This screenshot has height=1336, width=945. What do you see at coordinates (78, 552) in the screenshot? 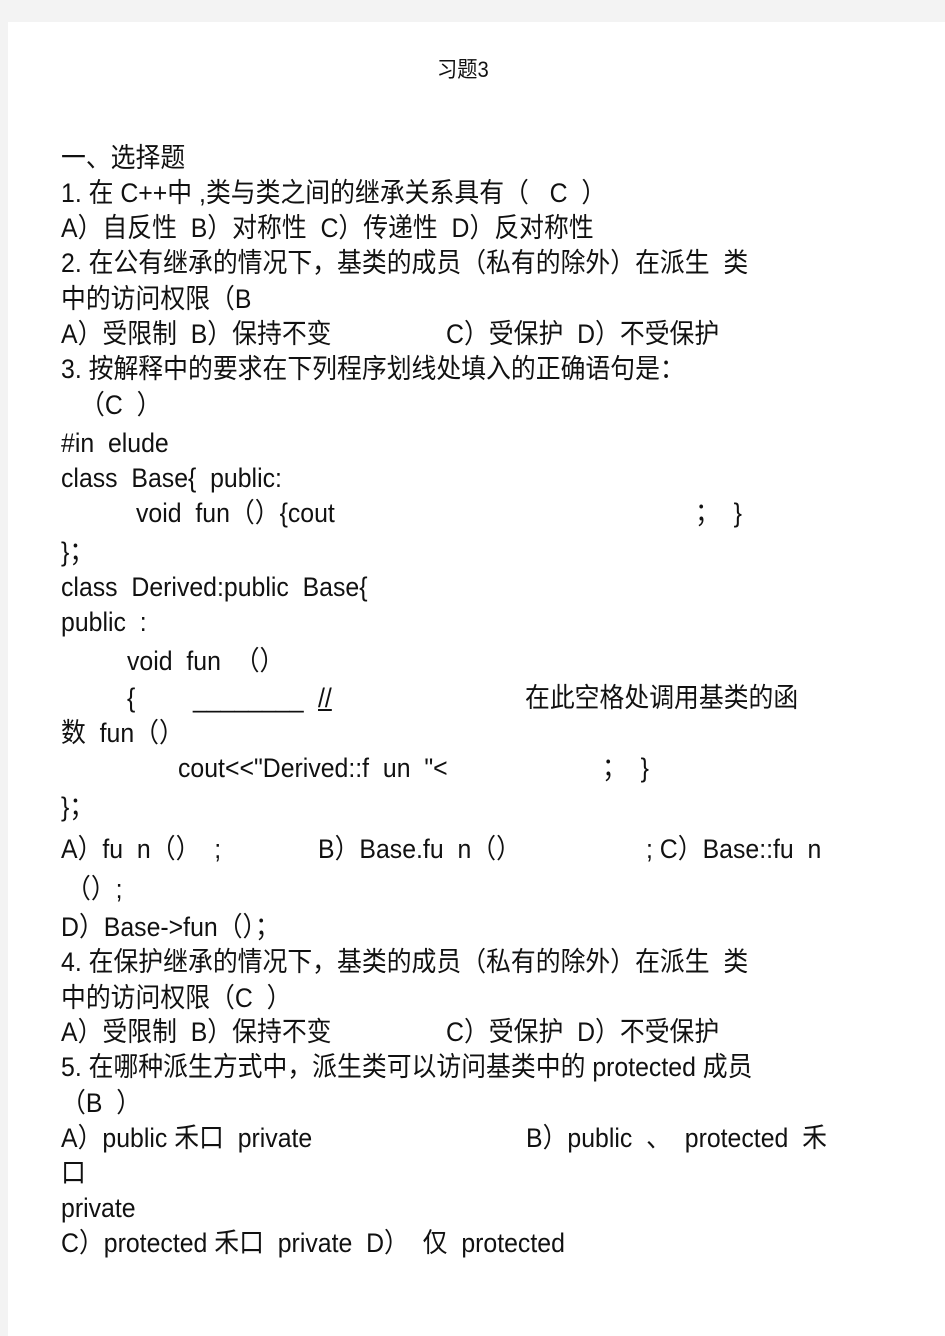
I see `code-line-base-close: }；` at bounding box center [78, 552].